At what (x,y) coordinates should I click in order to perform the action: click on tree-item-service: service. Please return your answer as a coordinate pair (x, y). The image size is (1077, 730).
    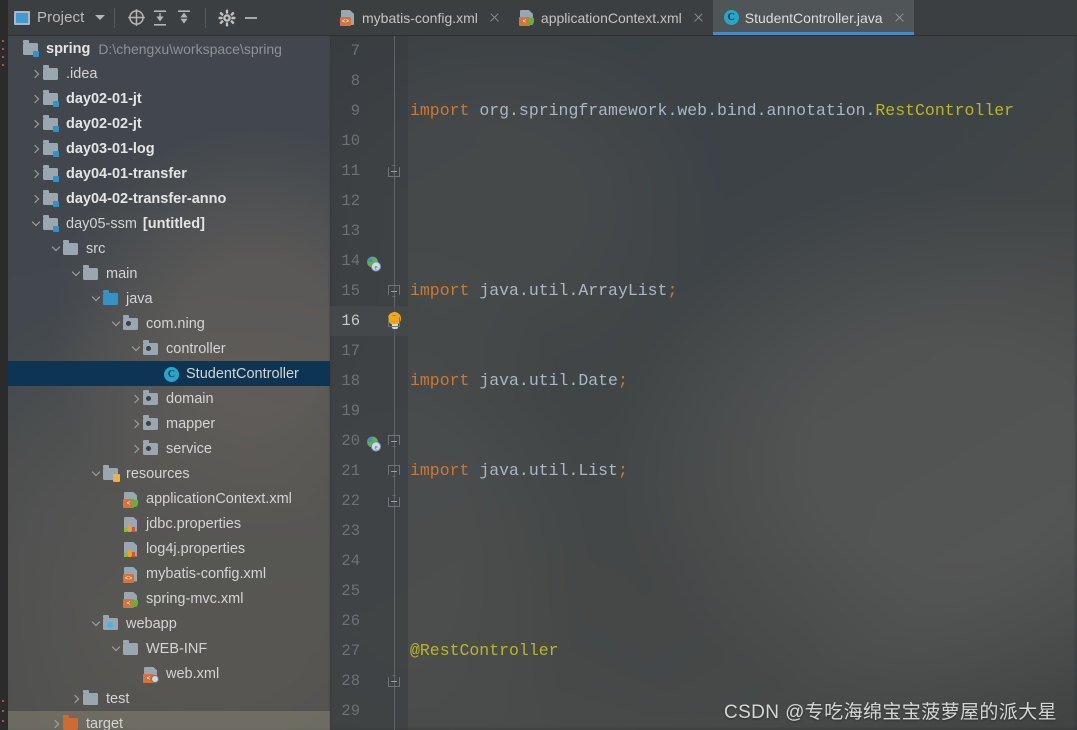
    Looking at the image, I should click on (165, 448).